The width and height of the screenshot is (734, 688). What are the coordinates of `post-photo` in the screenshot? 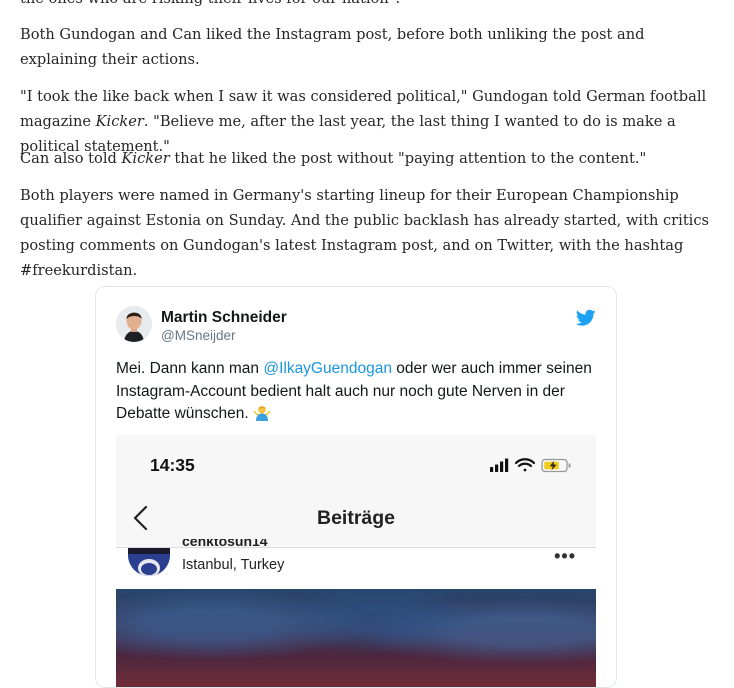 It's located at (356, 638).